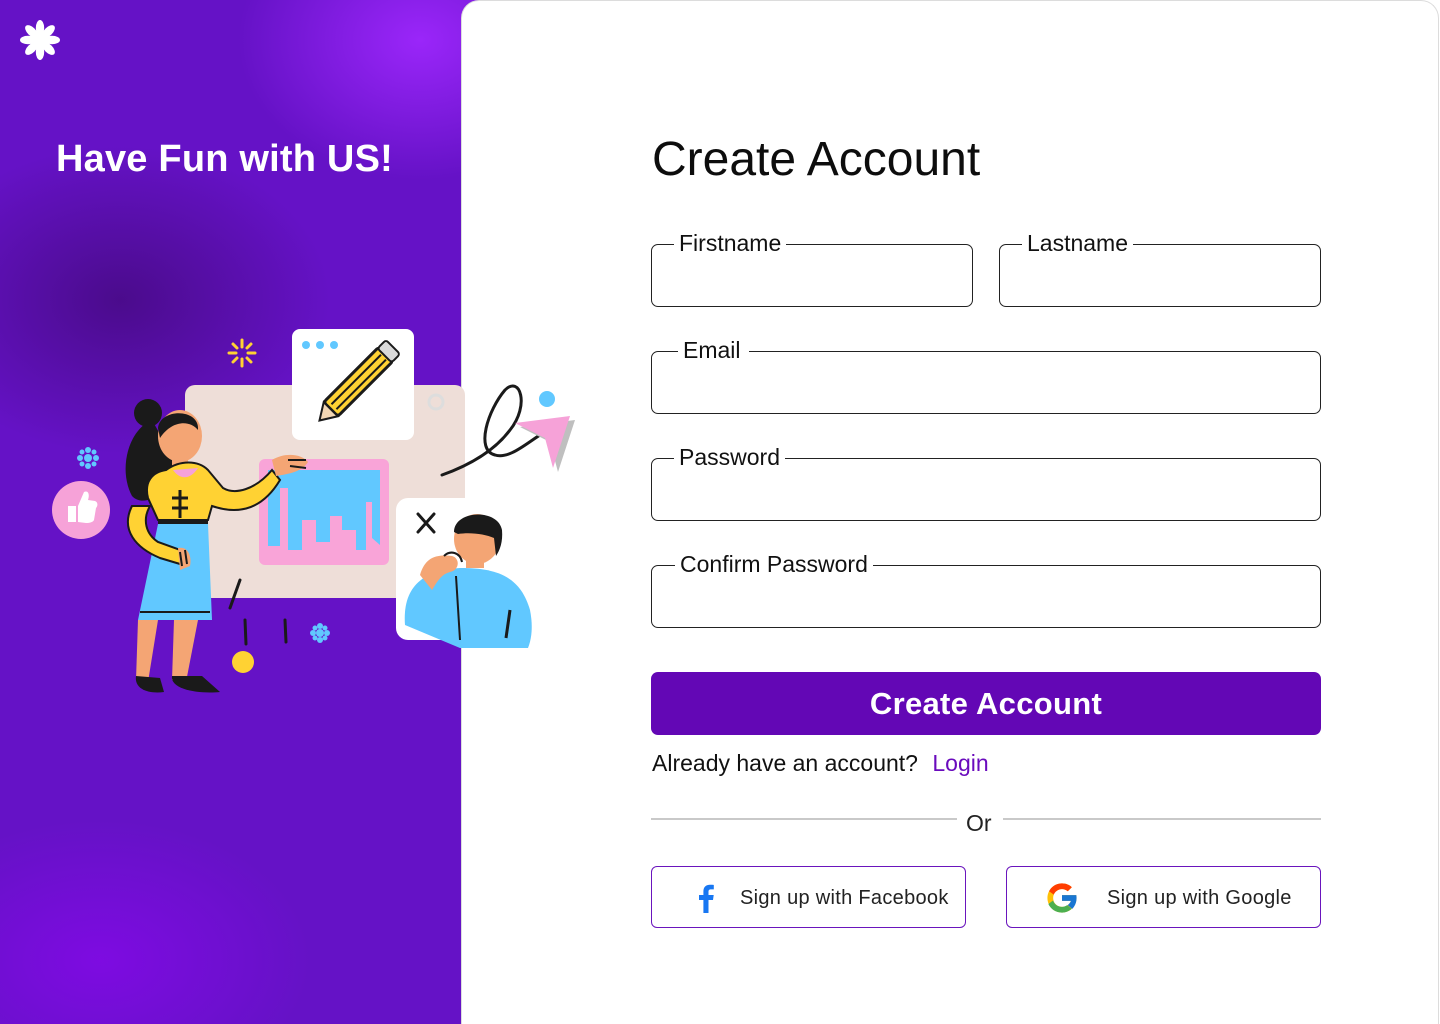  Describe the element at coordinates (729, 457) in the screenshot. I see `password-label: Password` at that location.